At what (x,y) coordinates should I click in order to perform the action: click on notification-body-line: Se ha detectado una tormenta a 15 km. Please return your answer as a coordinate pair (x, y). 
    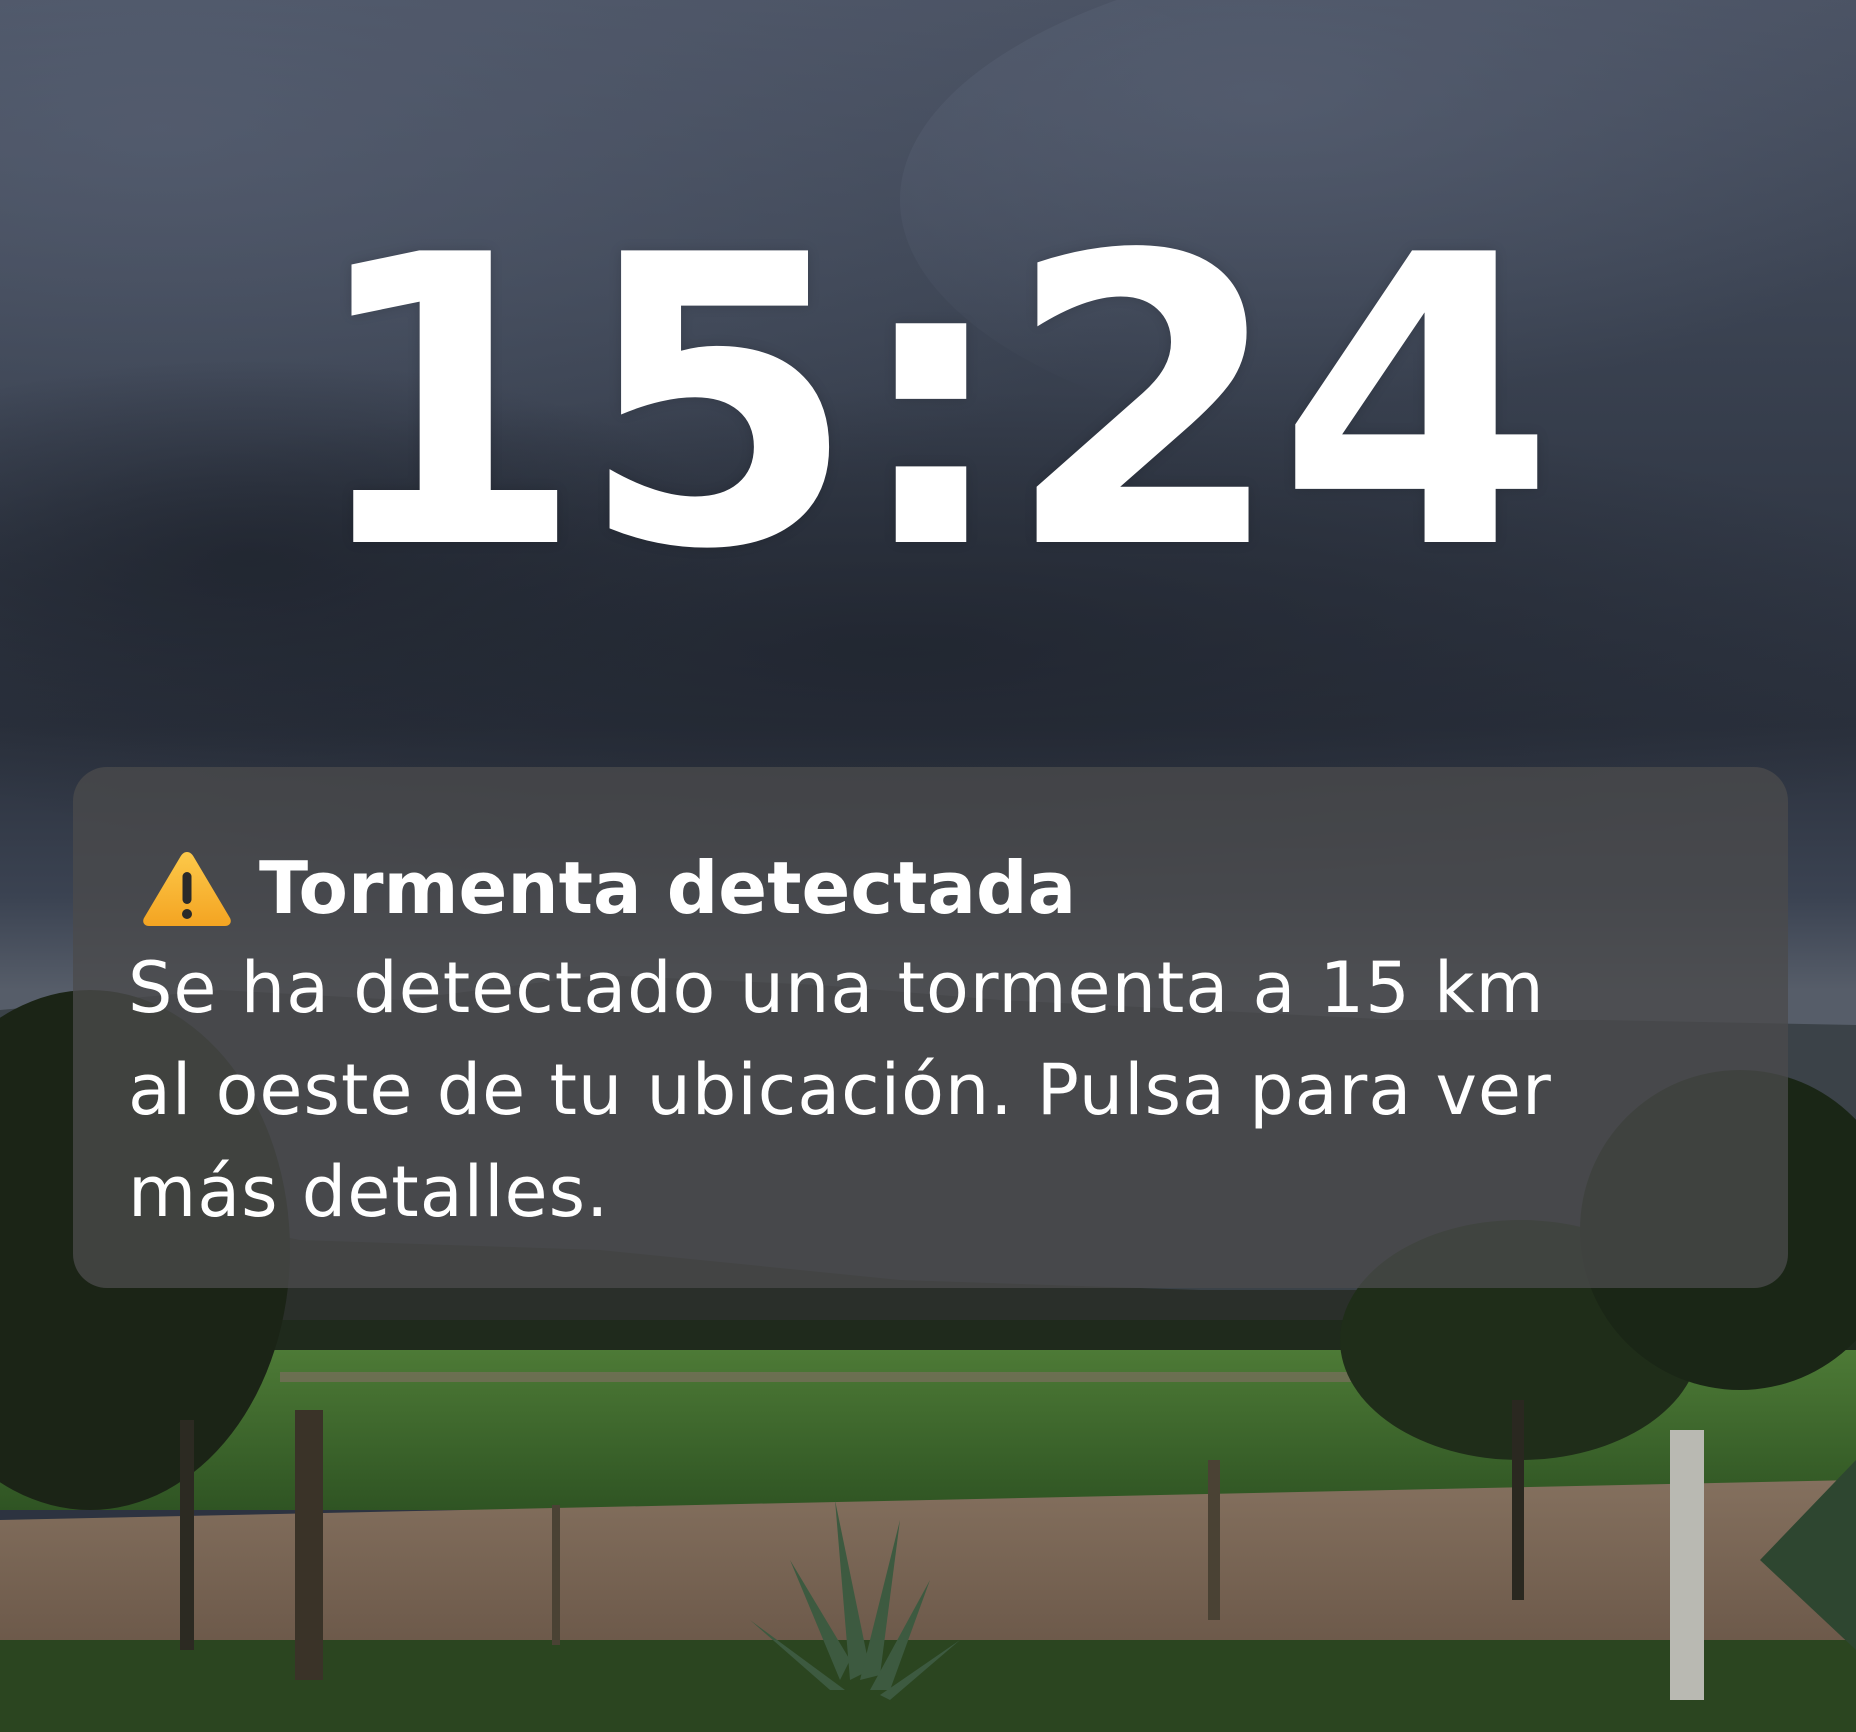
    Looking at the image, I should click on (836, 988).